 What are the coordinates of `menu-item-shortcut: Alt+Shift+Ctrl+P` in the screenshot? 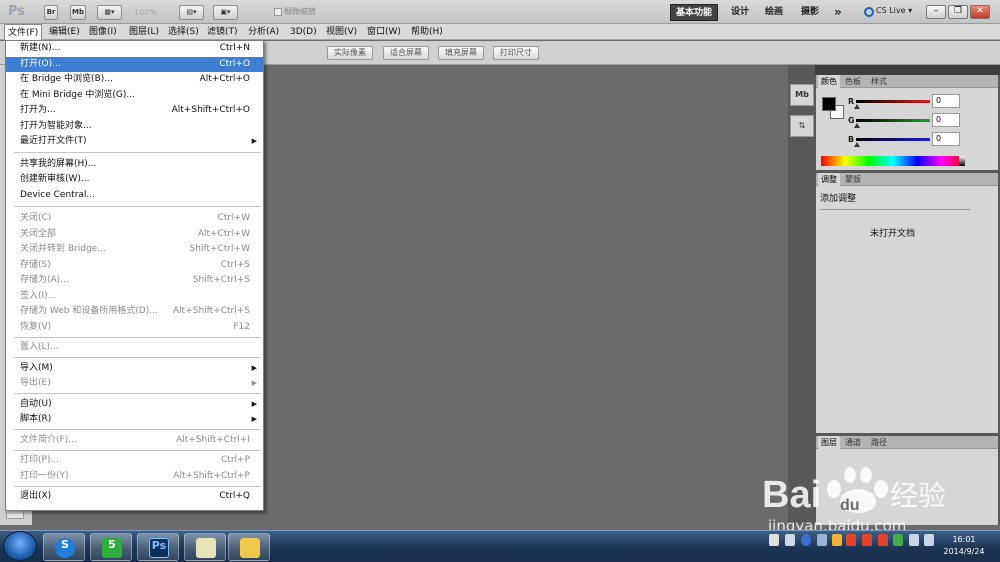 It's located at (211, 475).